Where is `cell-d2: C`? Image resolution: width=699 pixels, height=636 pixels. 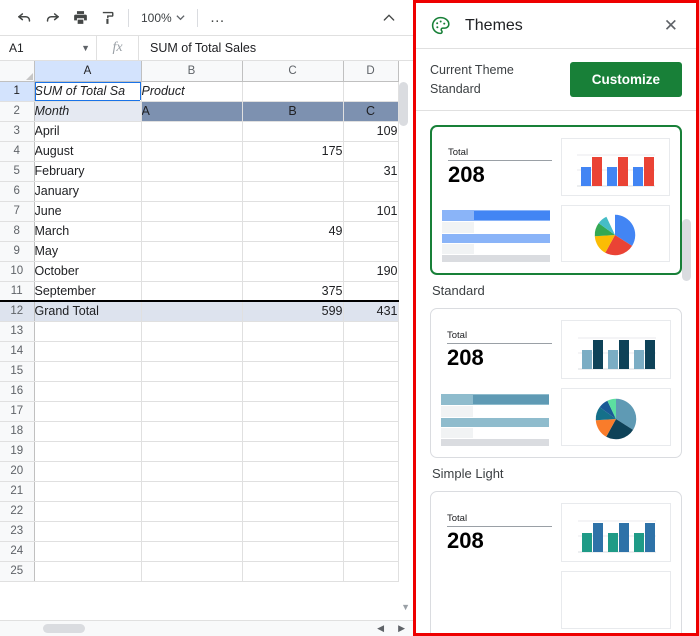 cell-d2: C is located at coordinates (371, 111).